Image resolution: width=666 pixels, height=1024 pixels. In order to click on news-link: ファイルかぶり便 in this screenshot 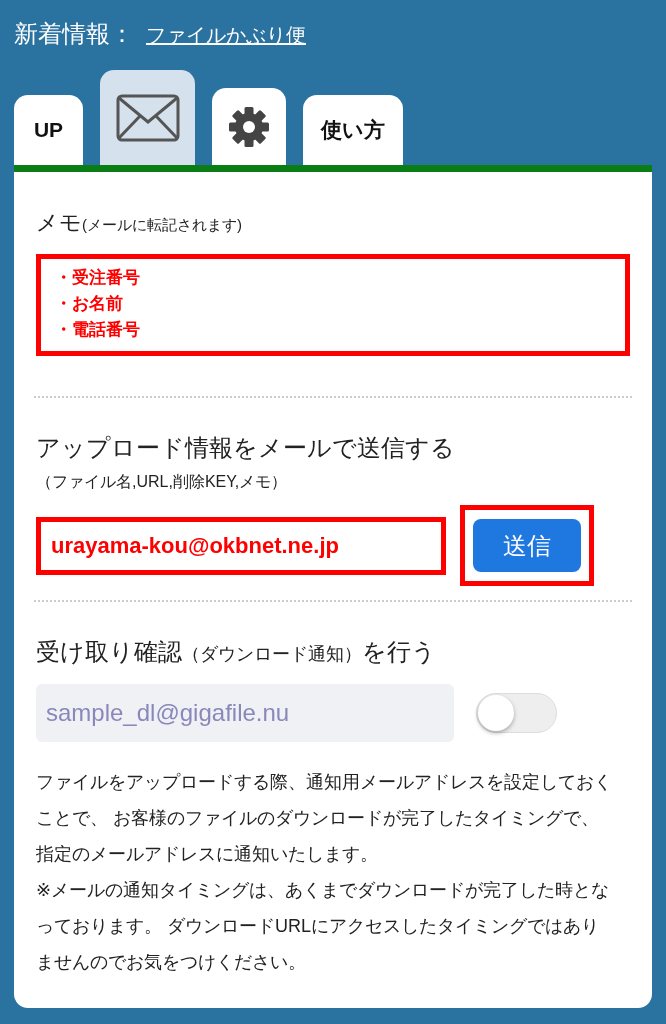, I will do `click(226, 35)`.